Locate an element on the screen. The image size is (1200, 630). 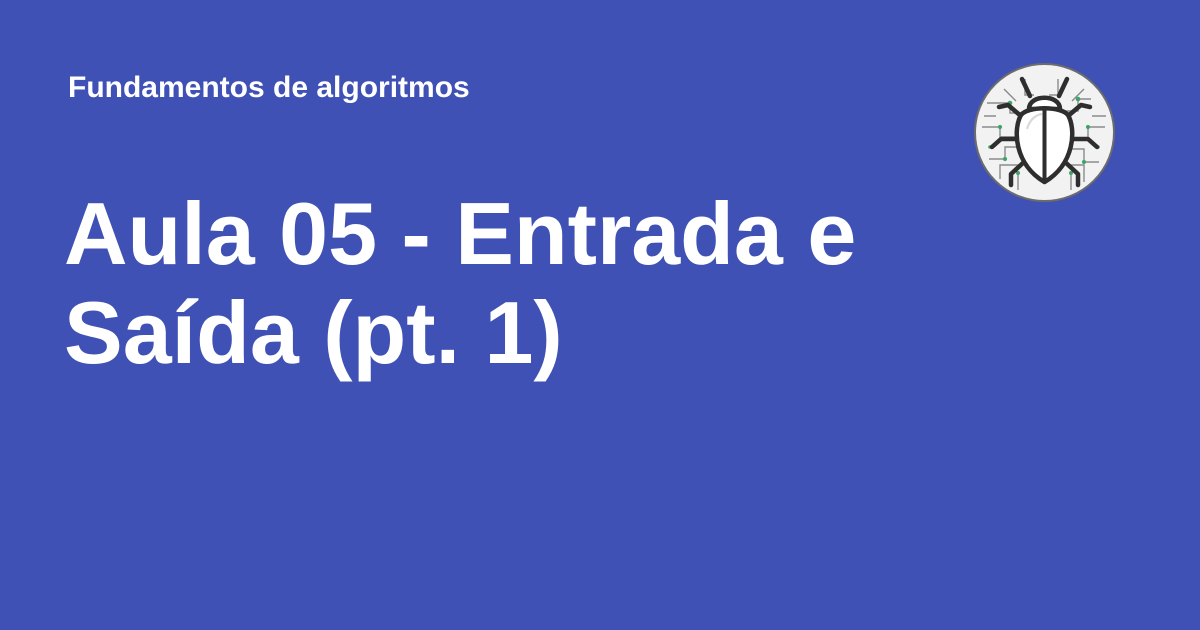
course-kicker: Fundamentos de algoritmos is located at coordinates (269, 87).